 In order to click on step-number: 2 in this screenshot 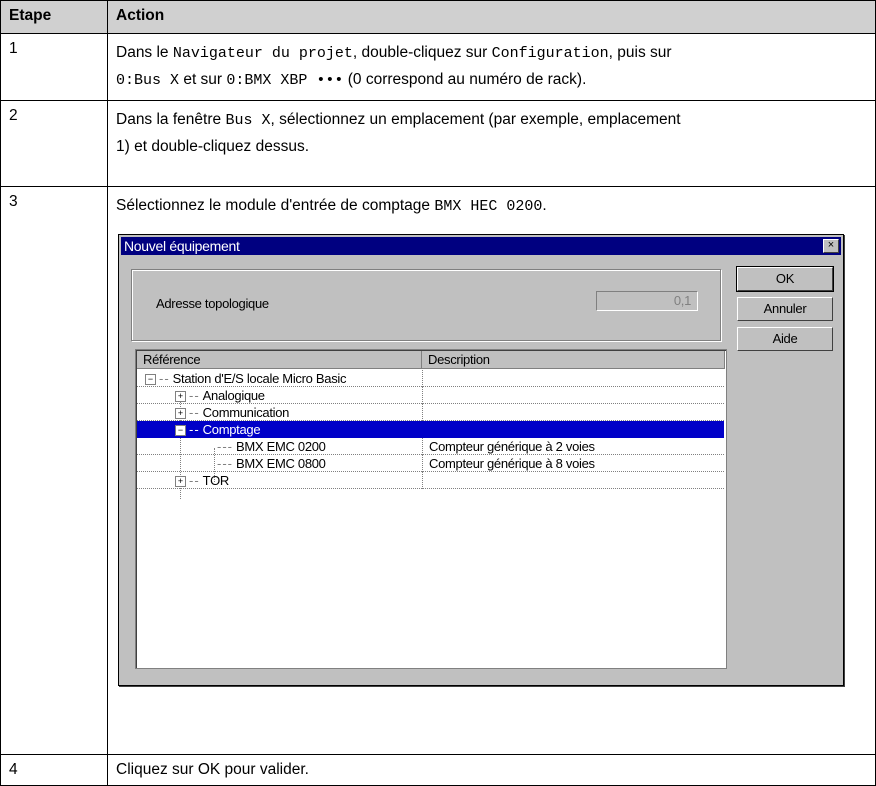, I will do `click(54, 143)`.